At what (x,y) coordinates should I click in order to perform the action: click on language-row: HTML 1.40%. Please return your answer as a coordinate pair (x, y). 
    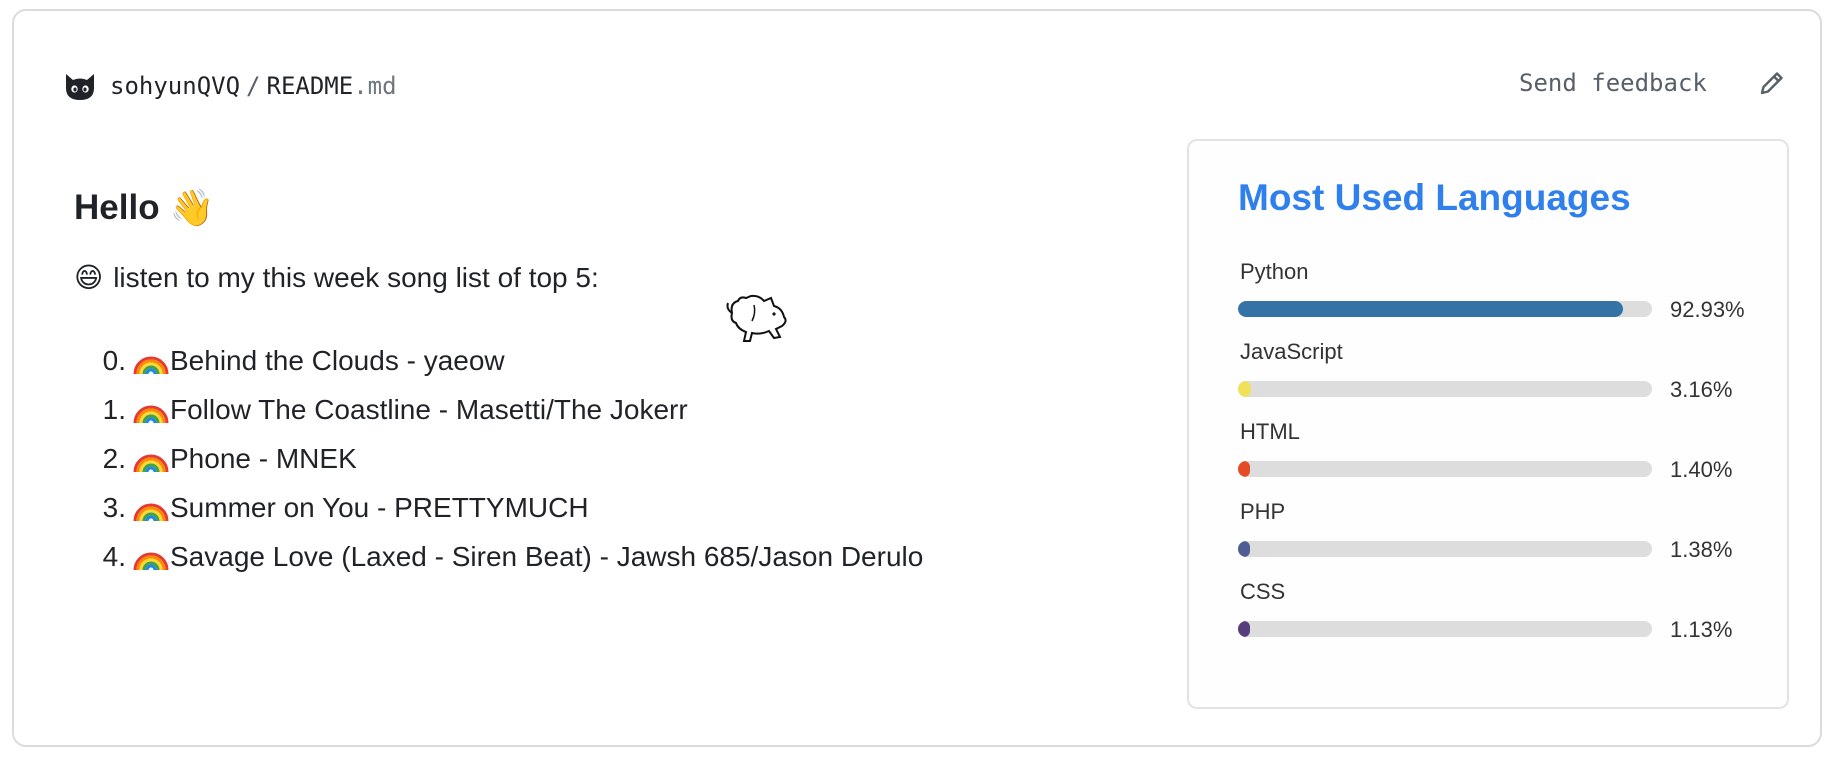
    Looking at the image, I should click on (1499, 450).